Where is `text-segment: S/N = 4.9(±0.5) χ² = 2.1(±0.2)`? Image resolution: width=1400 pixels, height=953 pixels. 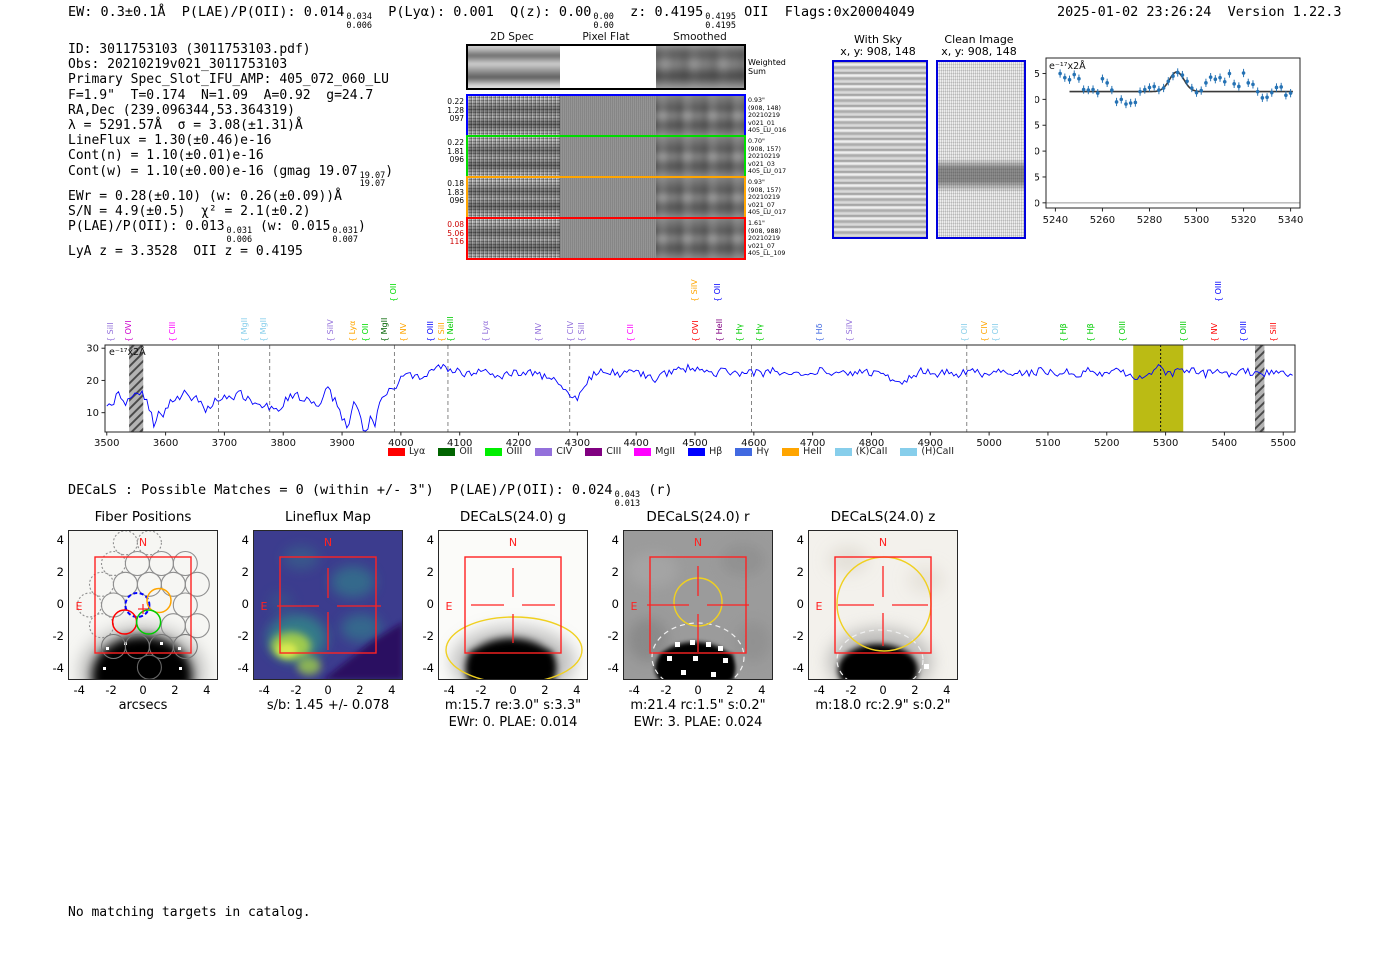
text-segment: S/N = 4.9(±0.5) χ² = 2.1(±0.2) is located at coordinates (189, 211).